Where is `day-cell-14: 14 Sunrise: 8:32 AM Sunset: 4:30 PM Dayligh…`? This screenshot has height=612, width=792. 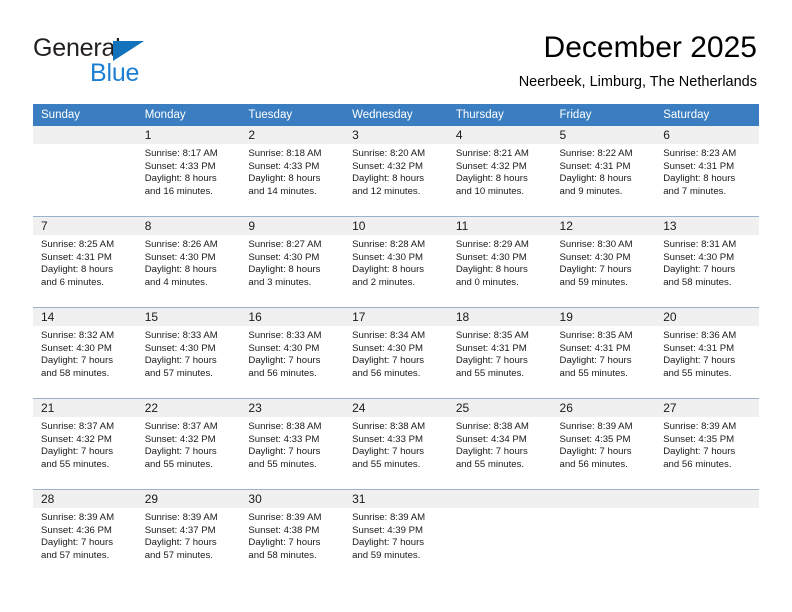
day-cell-14: 14 Sunrise: 8:32 AM Sunset: 4:30 PM Dayligh… is located at coordinates (85, 347).